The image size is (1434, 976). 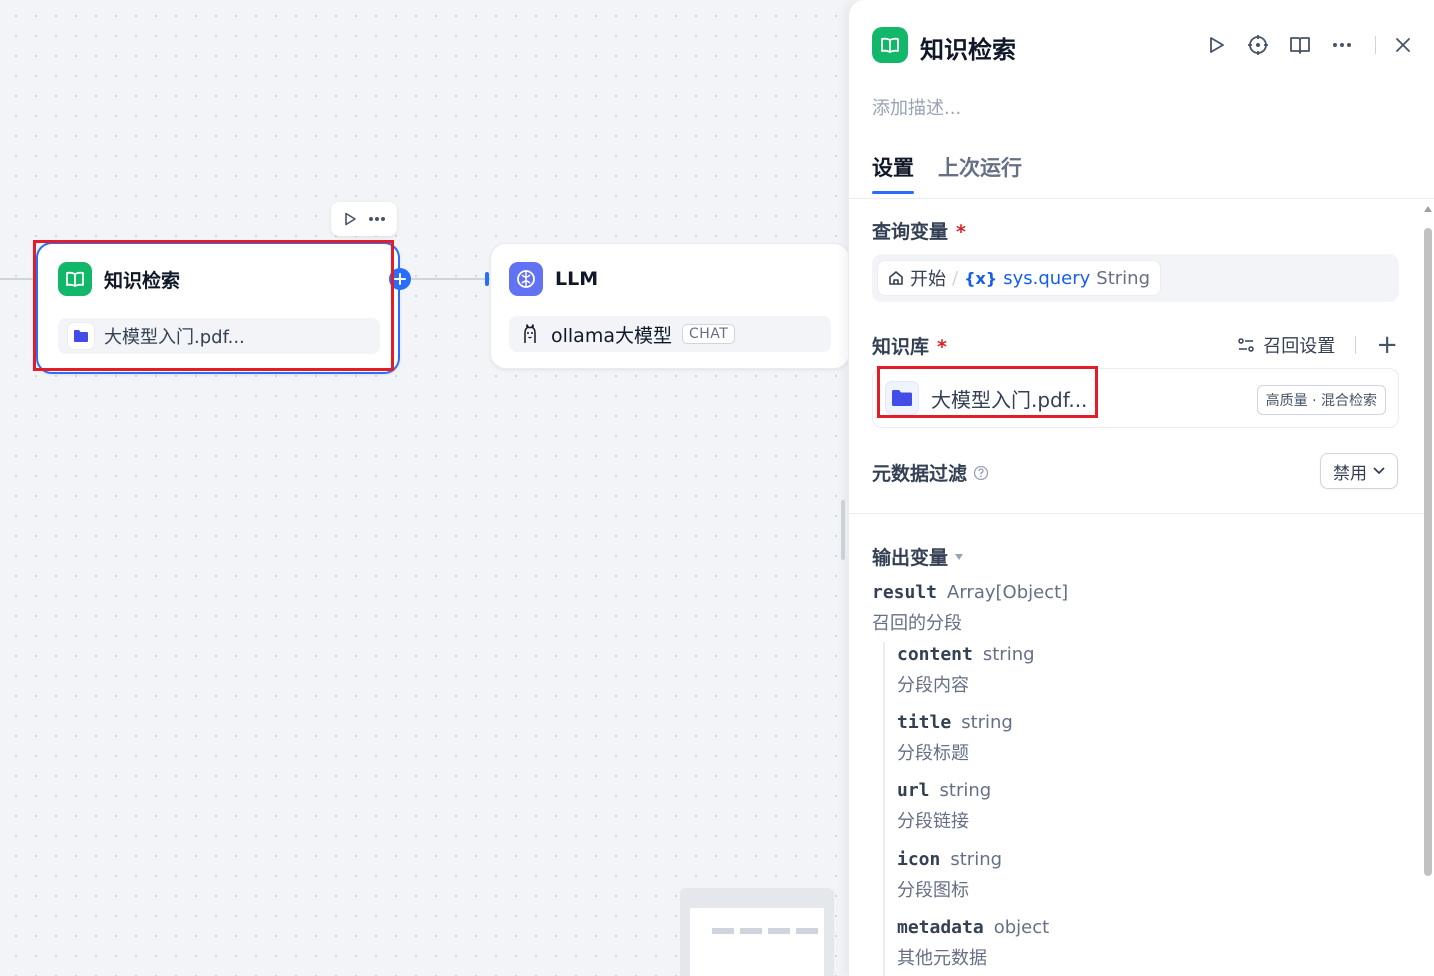 I want to click on panel-resize-handle, so click(x=843, y=530).